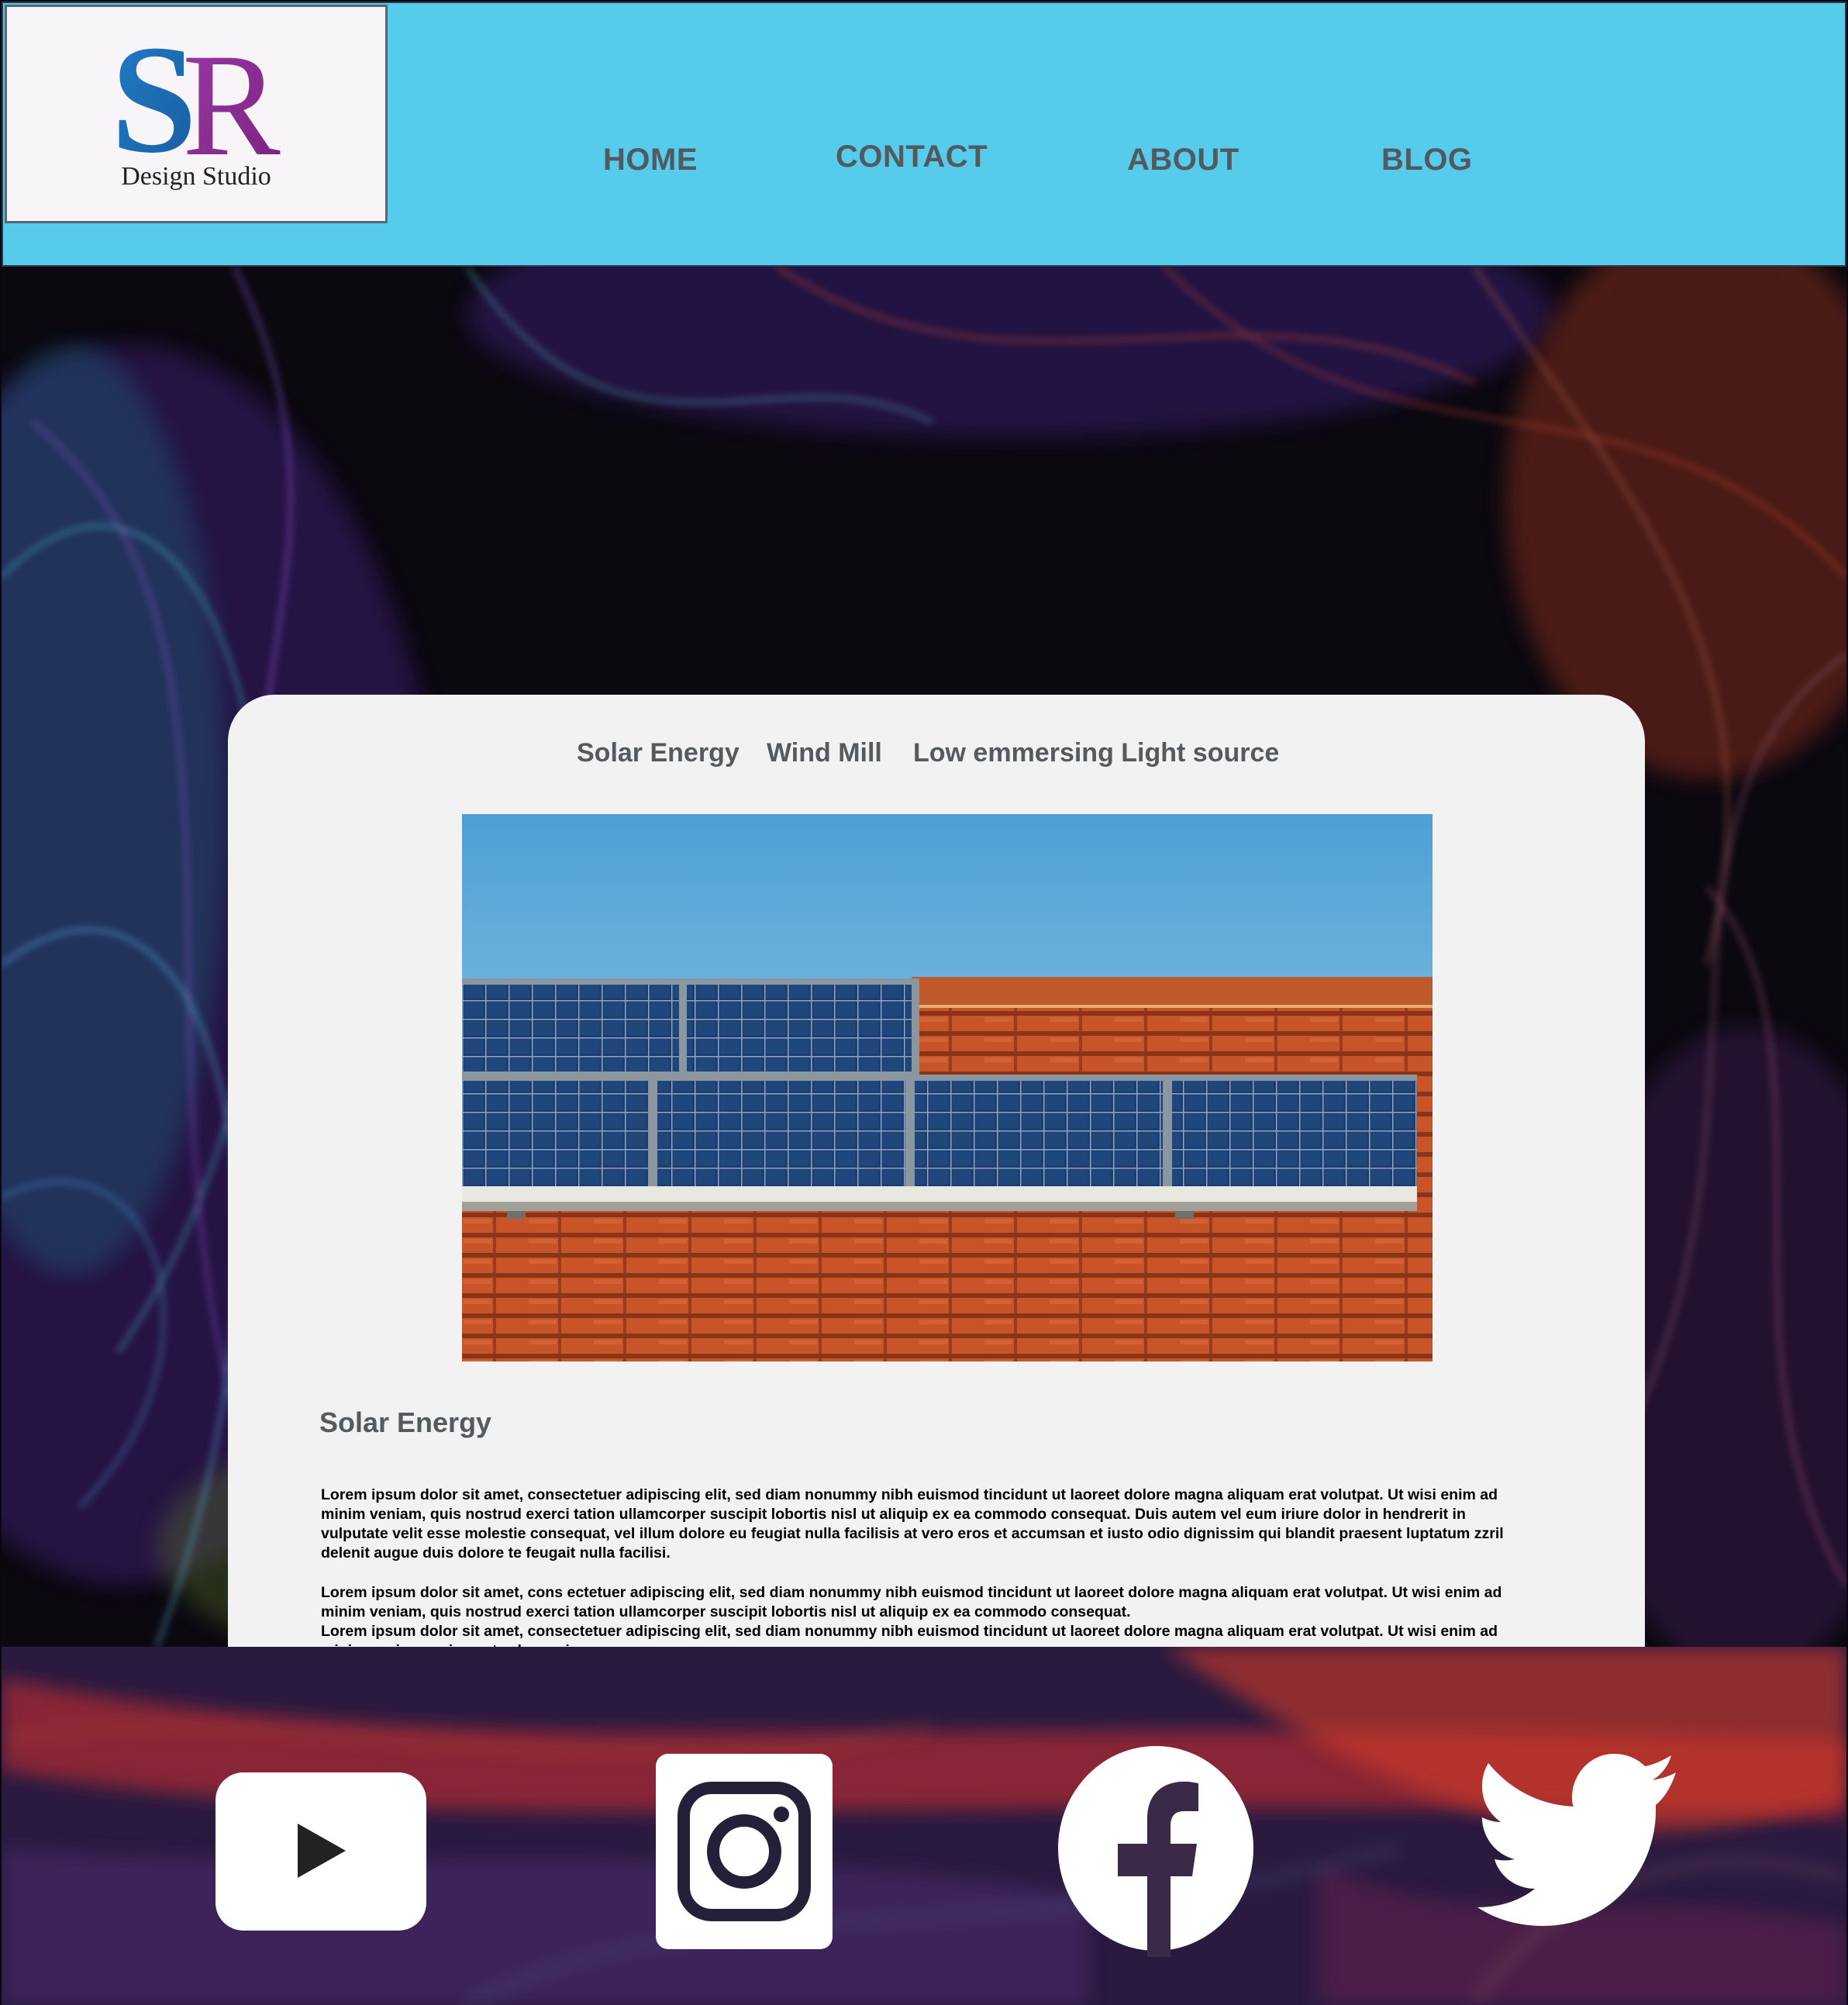  What do you see at coordinates (1578, 1840) in the screenshot?
I see `twitter-icon` at bounding box center [1578, 1840].